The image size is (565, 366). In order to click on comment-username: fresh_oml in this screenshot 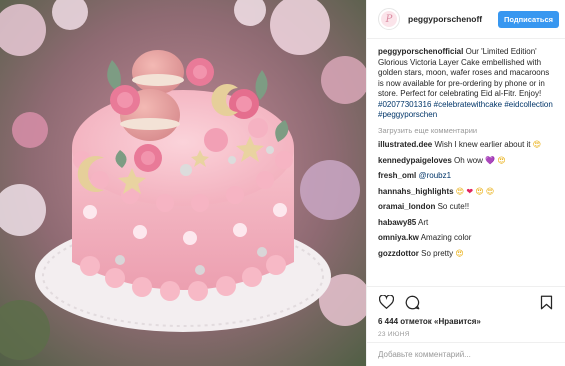, I will do `click(397, 175)`.